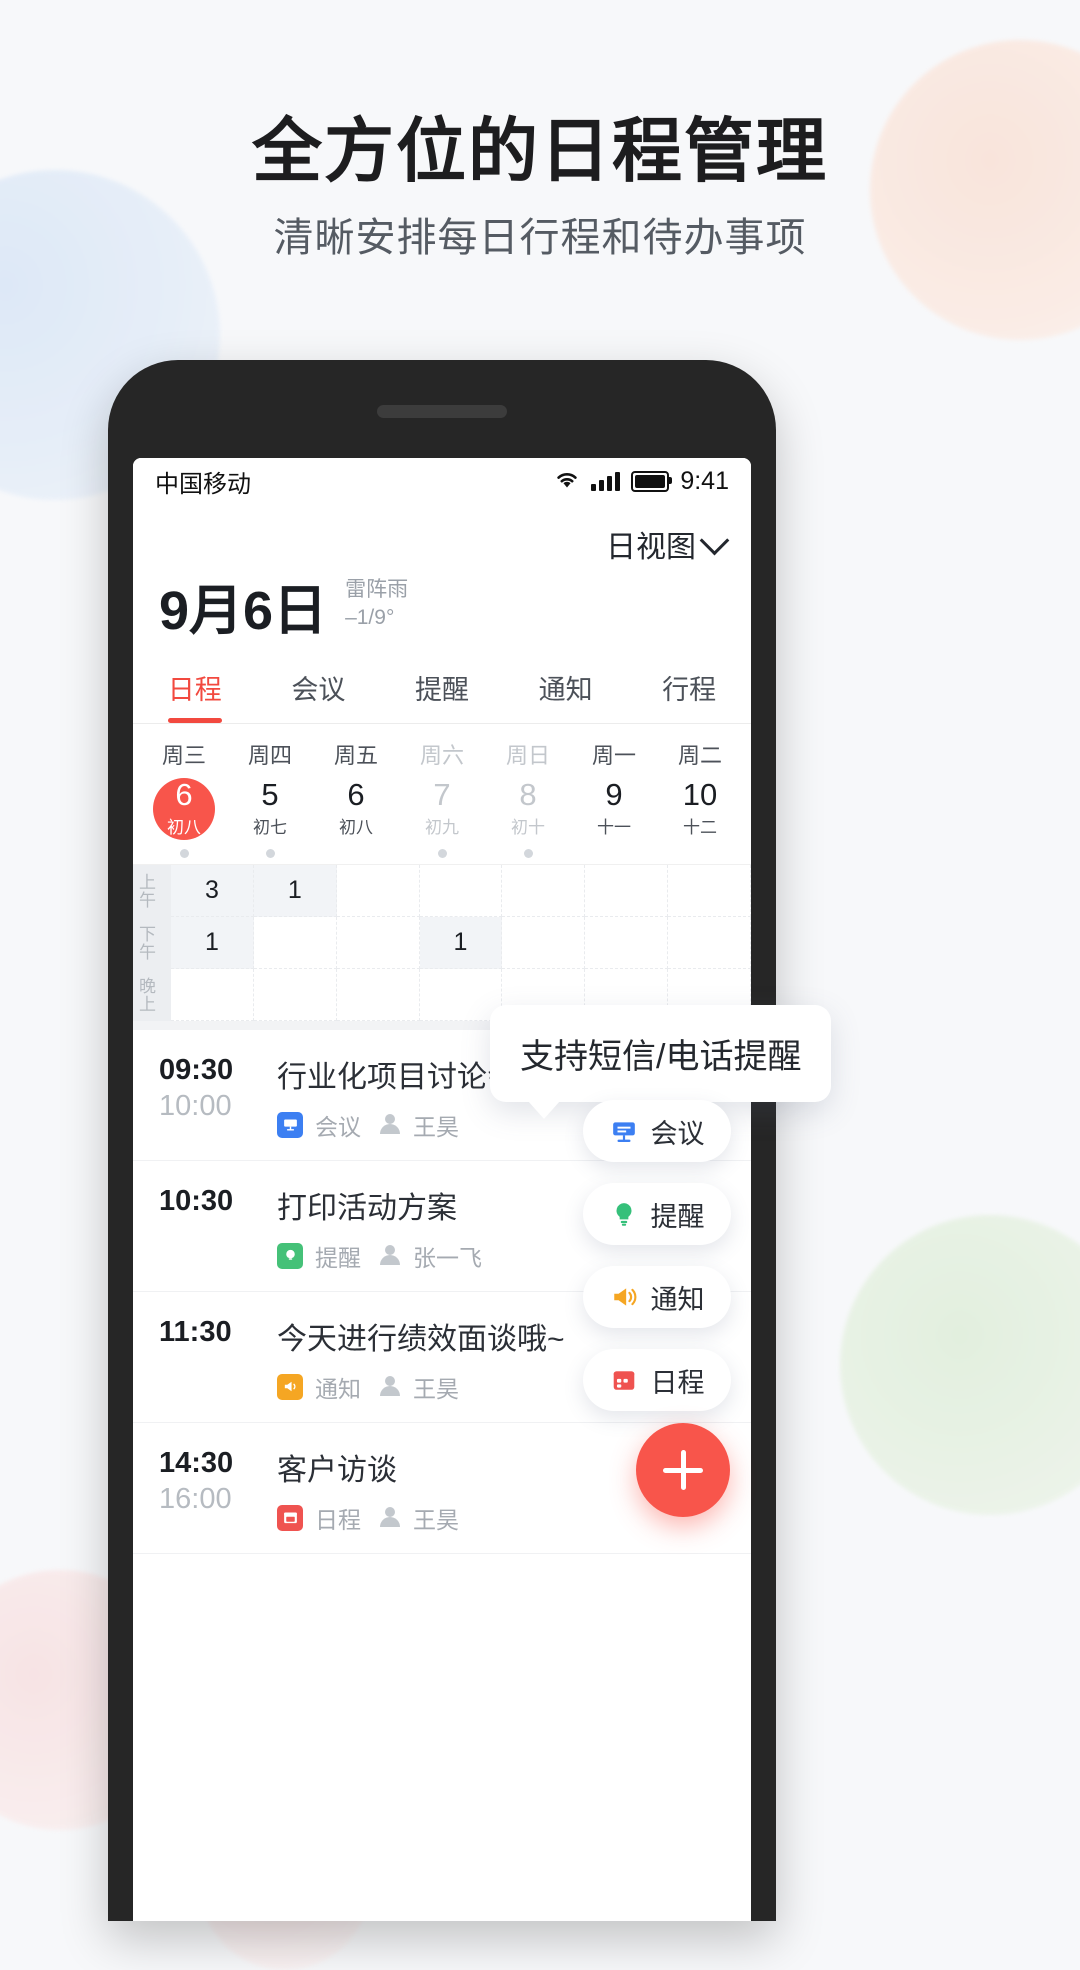 The image size is (1080, 1970). What do you see at coordinates (145, 942) in the screenshot?
I see `time-grid-label-2: 下午` at bounding box center [145, 942].